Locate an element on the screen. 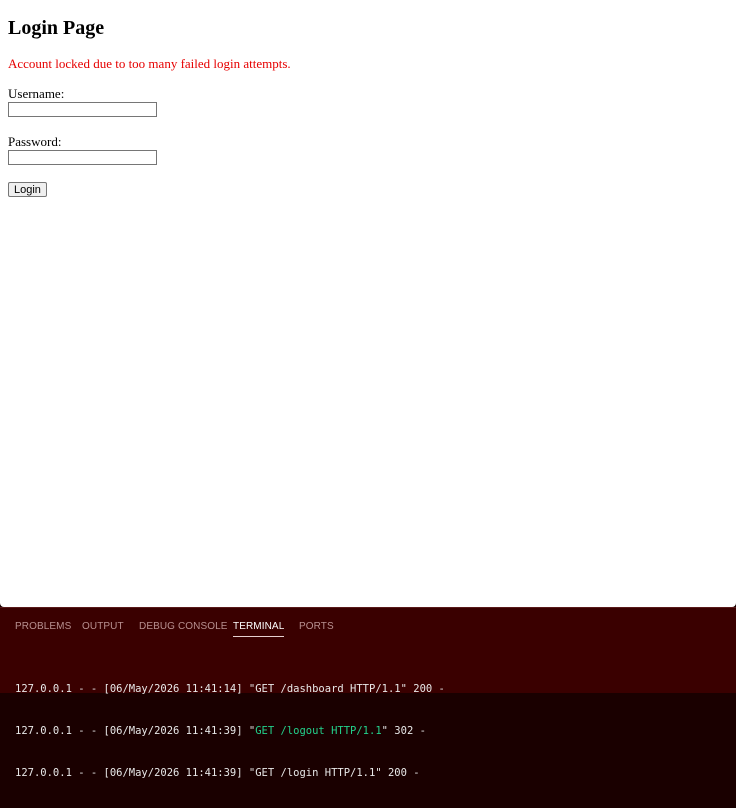 The width and height of the screenshot is (736, 808). log-request: GET /login HTTP/1.1 is located at coordinates (315, 773).